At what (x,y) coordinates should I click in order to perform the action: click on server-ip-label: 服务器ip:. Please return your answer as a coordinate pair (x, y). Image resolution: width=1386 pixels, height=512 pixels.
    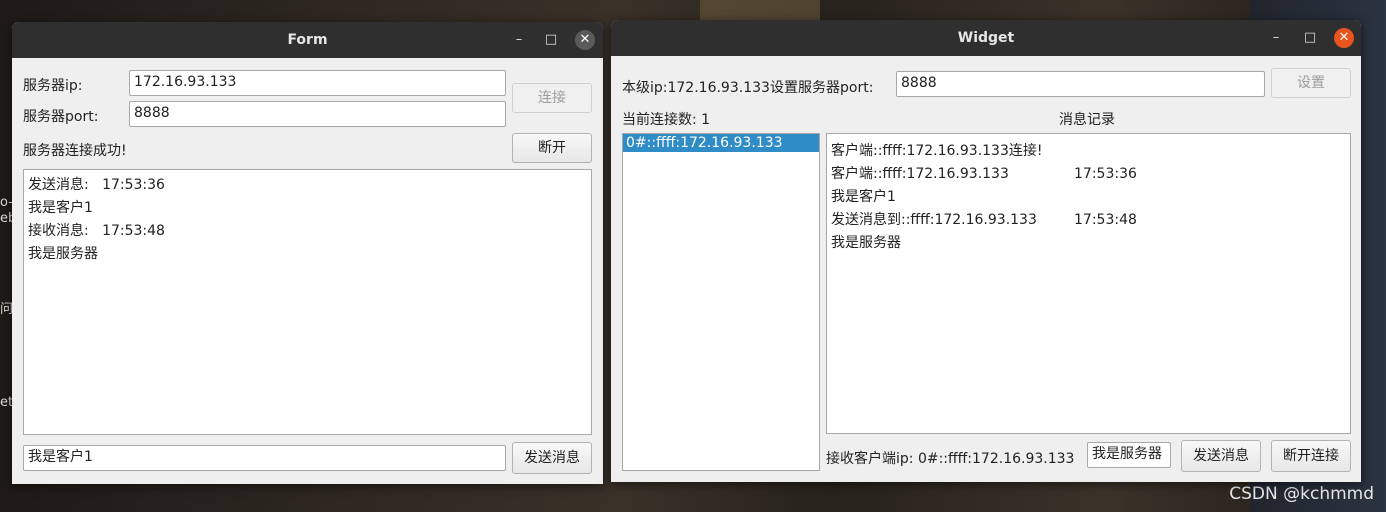
    Looking at the image, I should click on (53, 86).